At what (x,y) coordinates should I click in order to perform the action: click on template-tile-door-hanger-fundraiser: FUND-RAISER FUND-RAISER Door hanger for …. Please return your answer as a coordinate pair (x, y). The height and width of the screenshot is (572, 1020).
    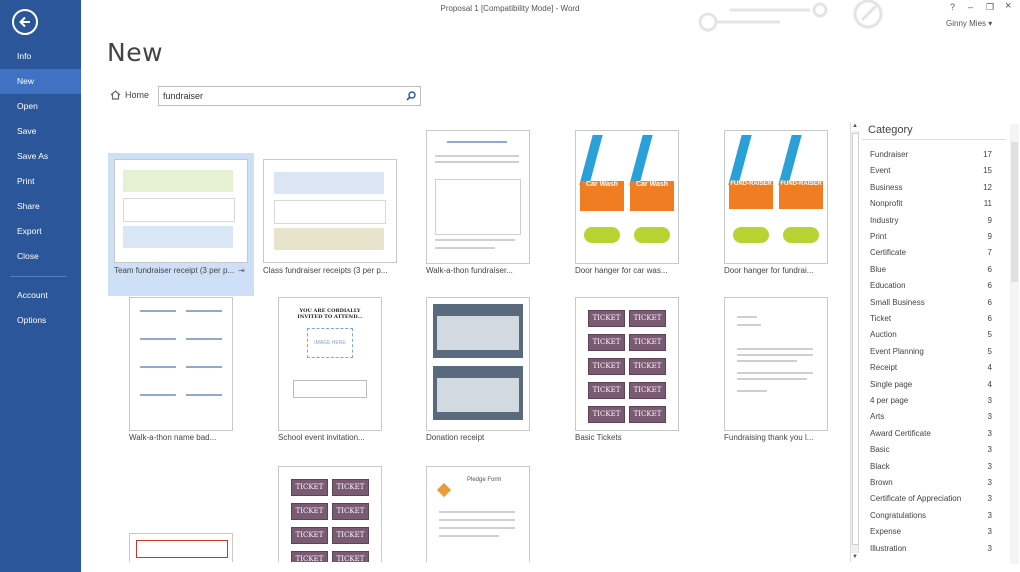
    Looking at the image, I should click on (791, 199).